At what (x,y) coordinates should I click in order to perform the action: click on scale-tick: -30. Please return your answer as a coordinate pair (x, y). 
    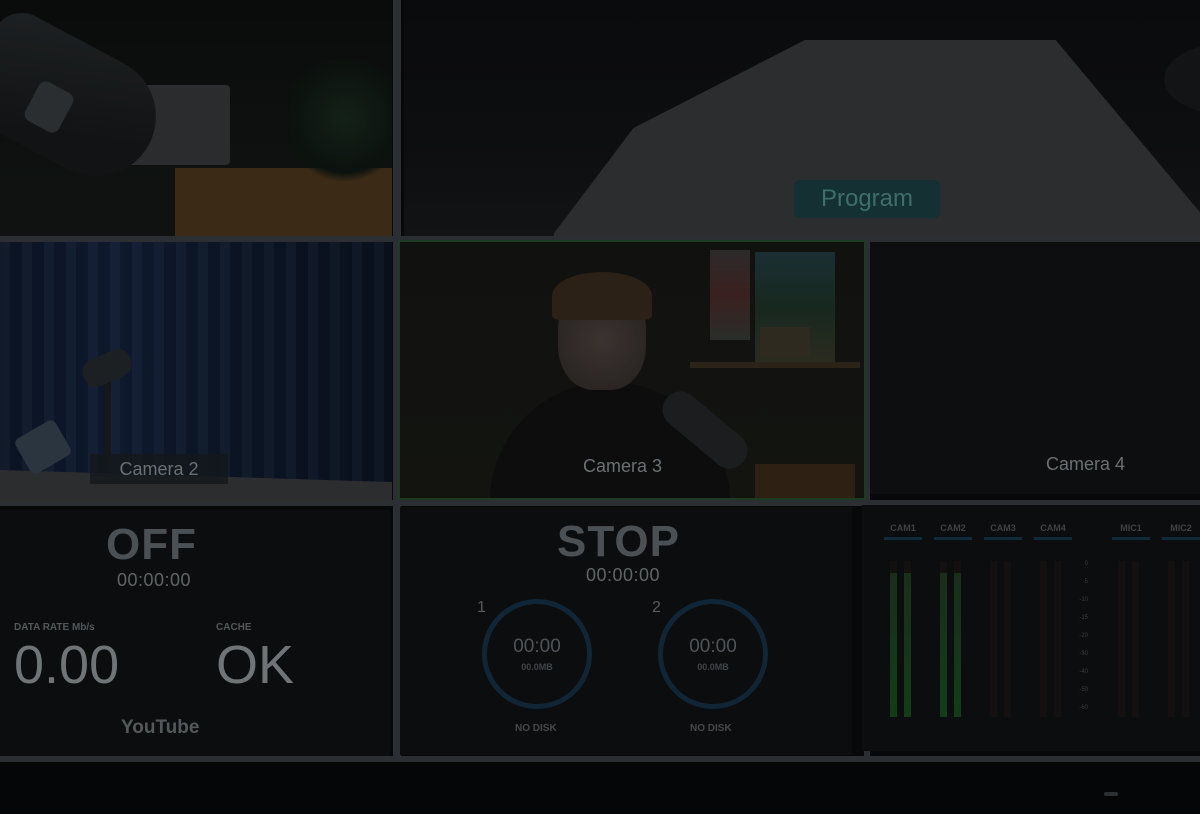
    Looking at the image, I should click on (1083, 654).